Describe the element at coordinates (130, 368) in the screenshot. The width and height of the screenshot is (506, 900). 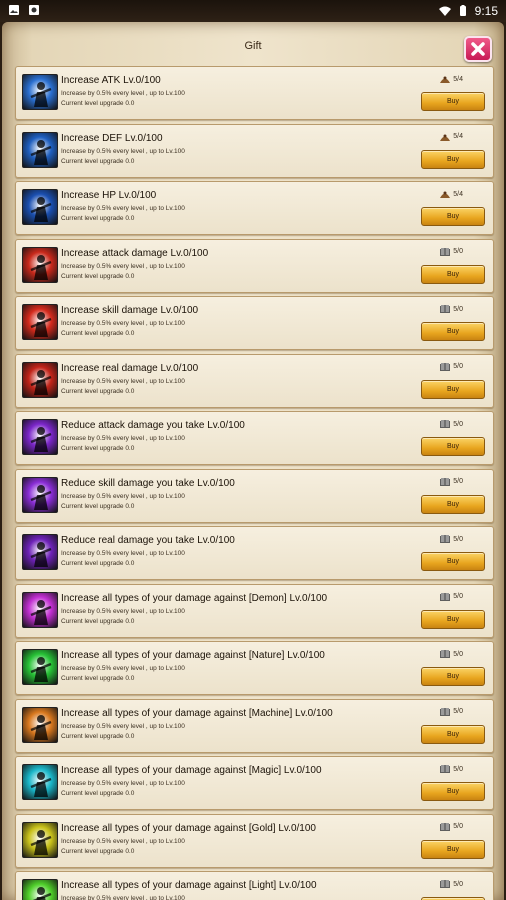
I see `item-title: Increase real damage Lv.0/100` at that location.